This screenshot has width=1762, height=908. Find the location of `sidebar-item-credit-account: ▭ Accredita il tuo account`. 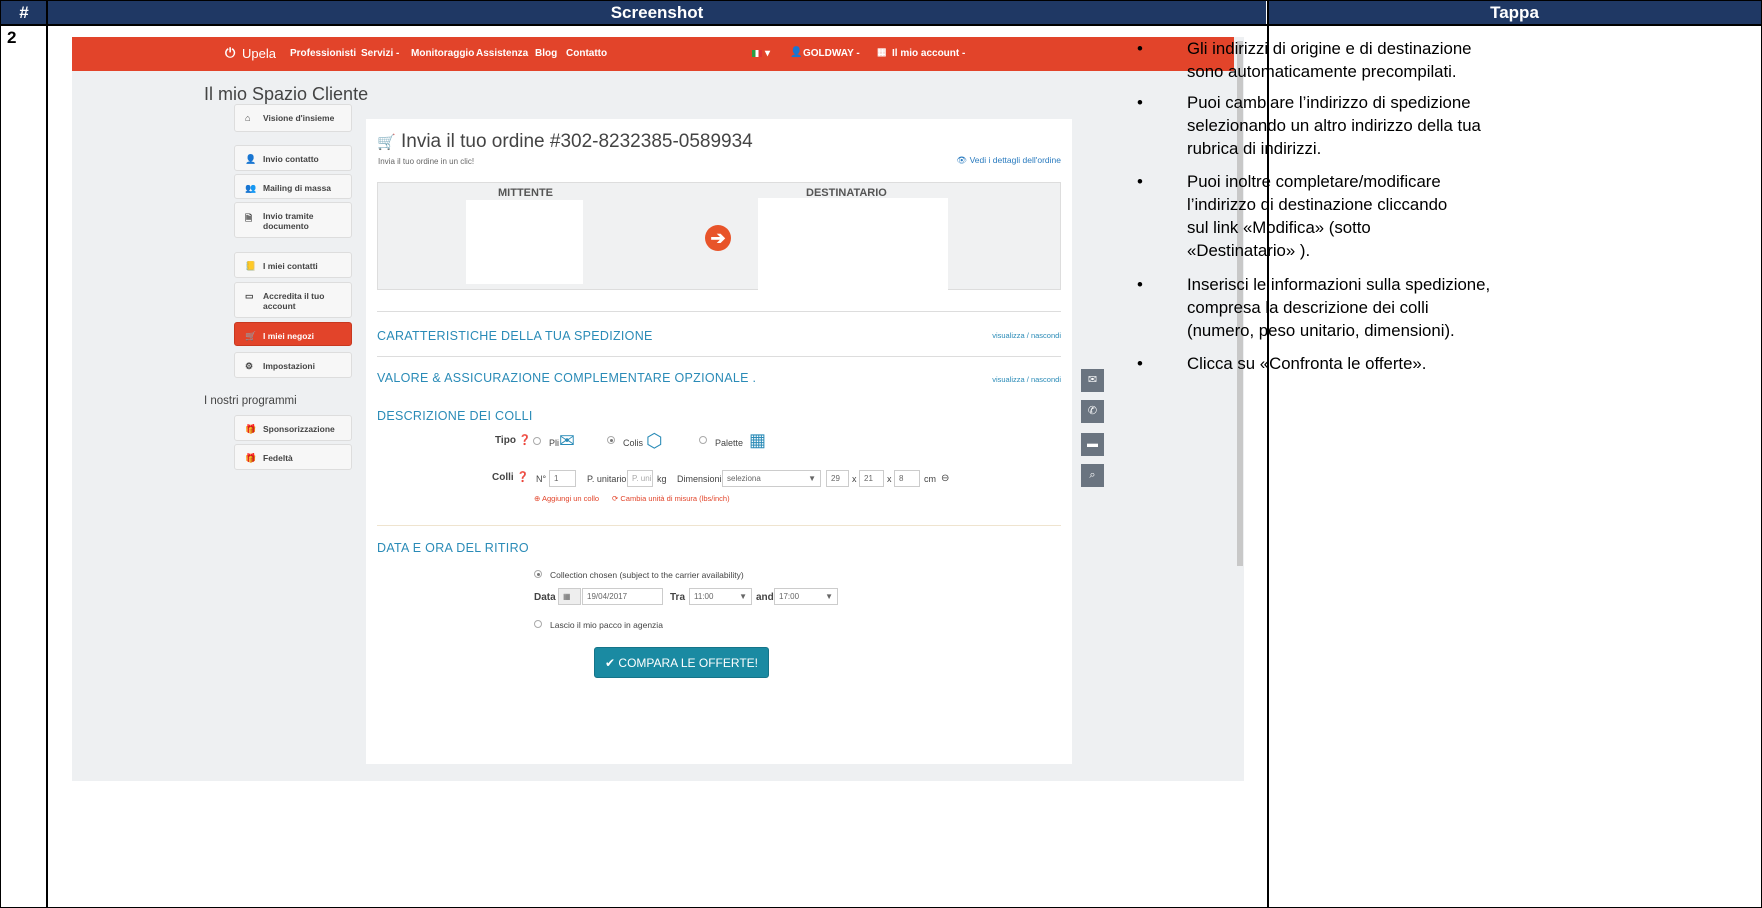

sidebar-item-credit-account: ▭ Accredita il tuo account is located at coordinates (293, 300).